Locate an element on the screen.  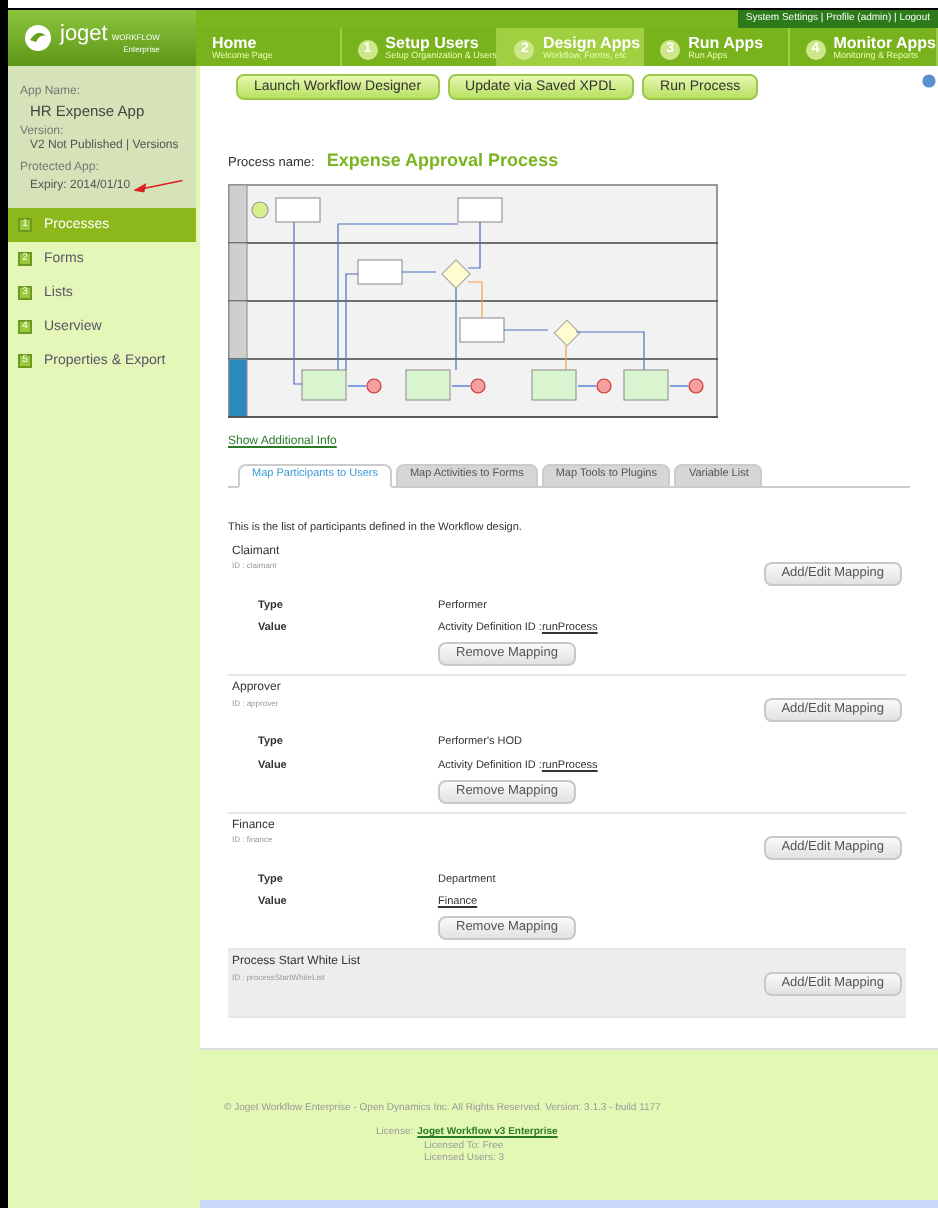
step-title: Design Apps is located at coordinates (591, 43).